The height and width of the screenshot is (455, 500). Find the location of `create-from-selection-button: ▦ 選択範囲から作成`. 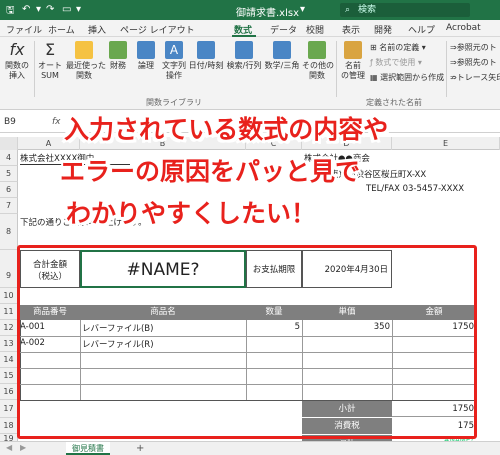

create-from-selection-button: ▦ 選択範囲から作成 is located at coordinates (407, 77).